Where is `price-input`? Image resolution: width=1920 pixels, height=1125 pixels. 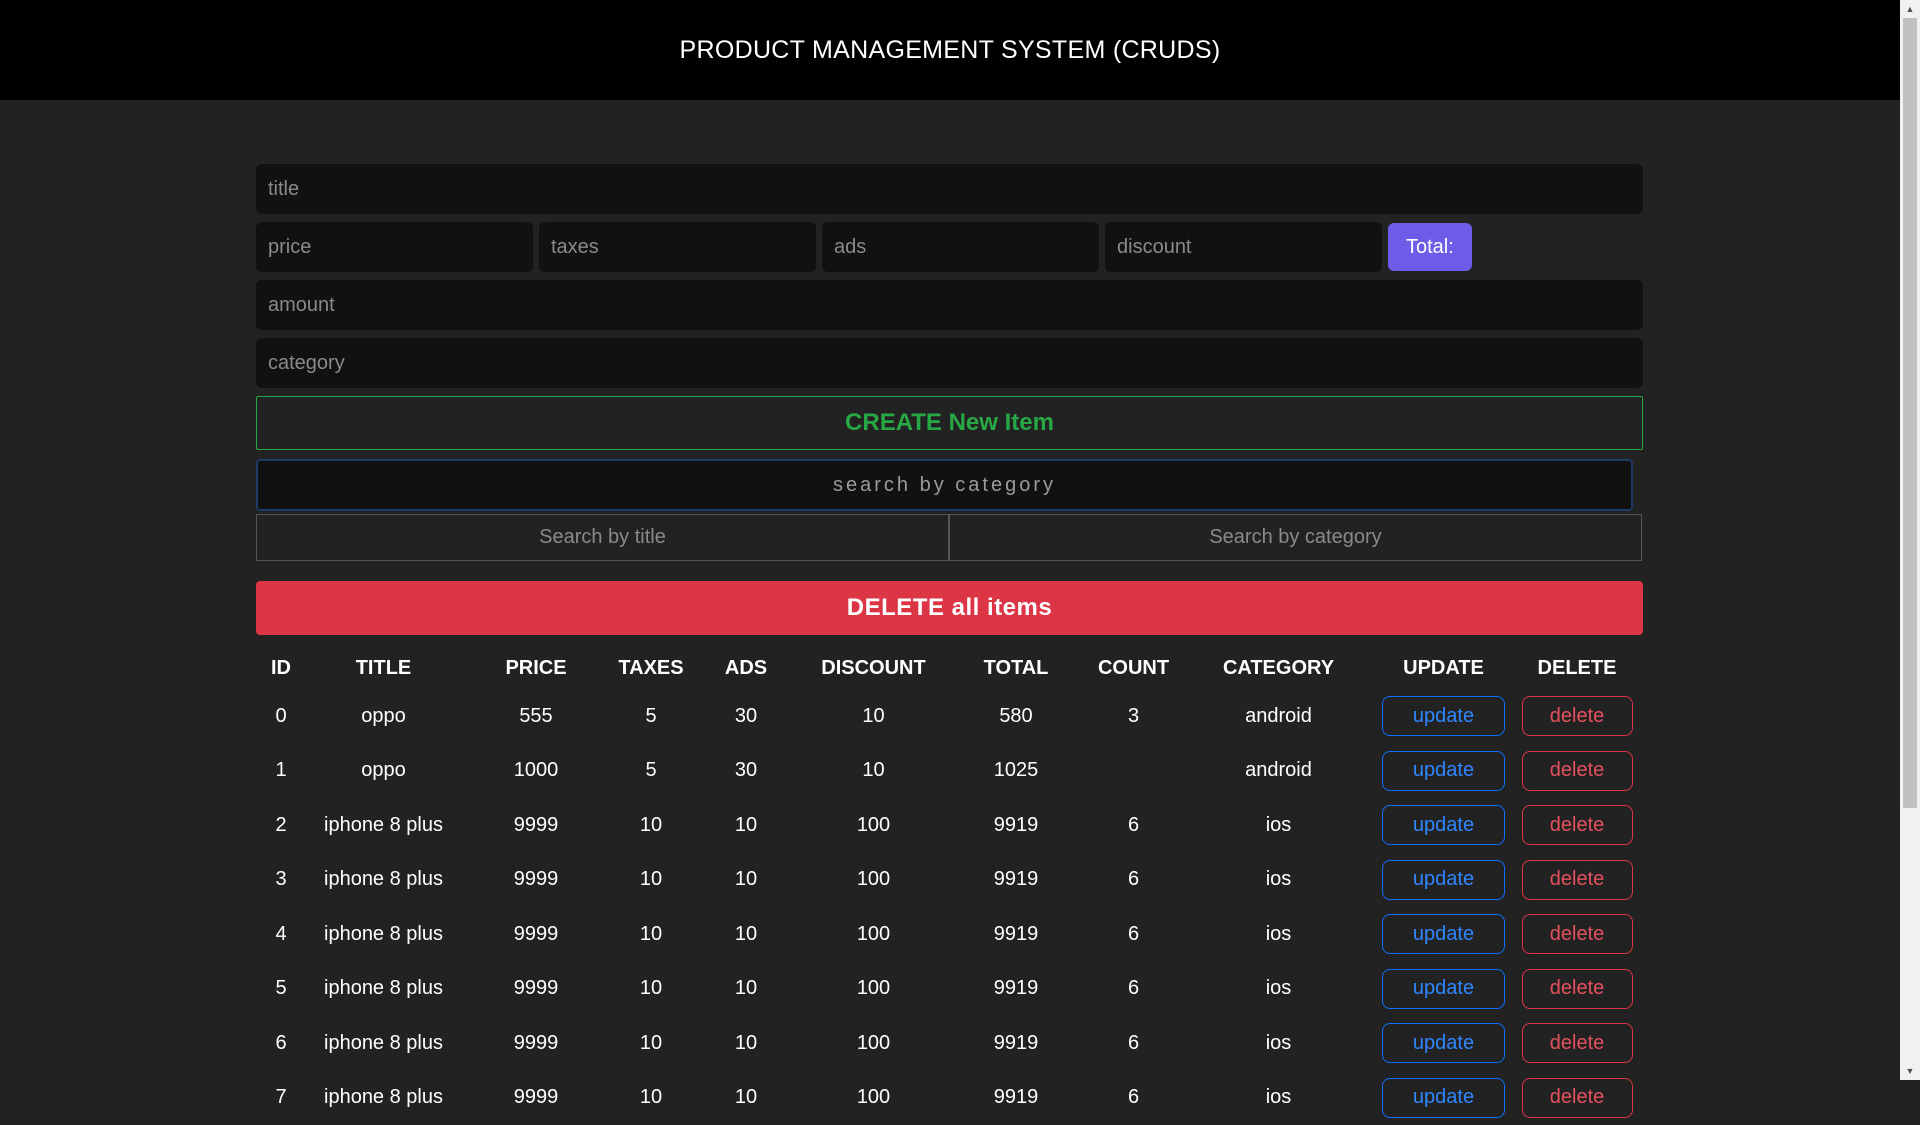 price-input is located at coordinates (394, 247).